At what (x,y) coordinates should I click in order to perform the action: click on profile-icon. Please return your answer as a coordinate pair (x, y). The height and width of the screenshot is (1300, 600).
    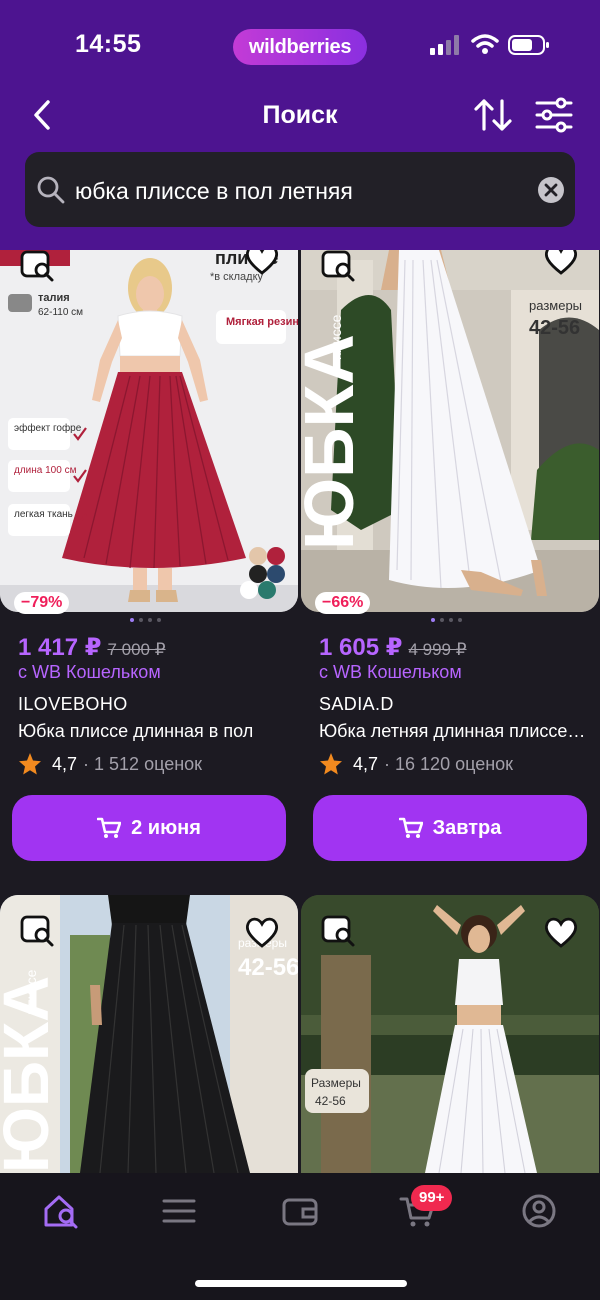
    Looking at the image, I should click on (539, 1211).